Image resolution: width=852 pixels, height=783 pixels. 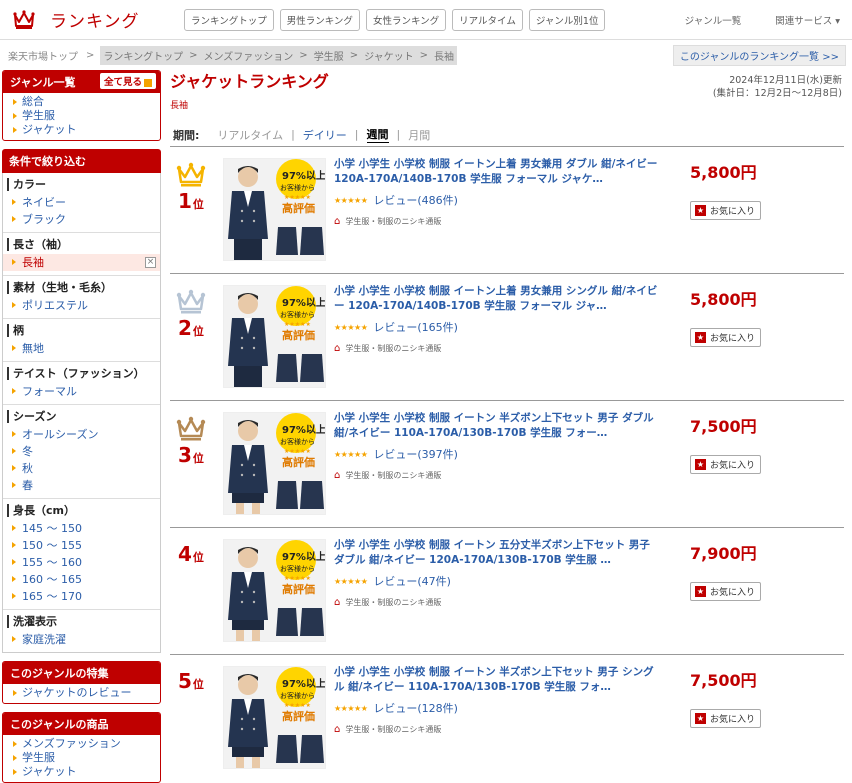 What do you see at coordinates (85, 758) in the screenshot?
I see `products-item-school-uniform: 学生服` at bounding box center [85, 758].